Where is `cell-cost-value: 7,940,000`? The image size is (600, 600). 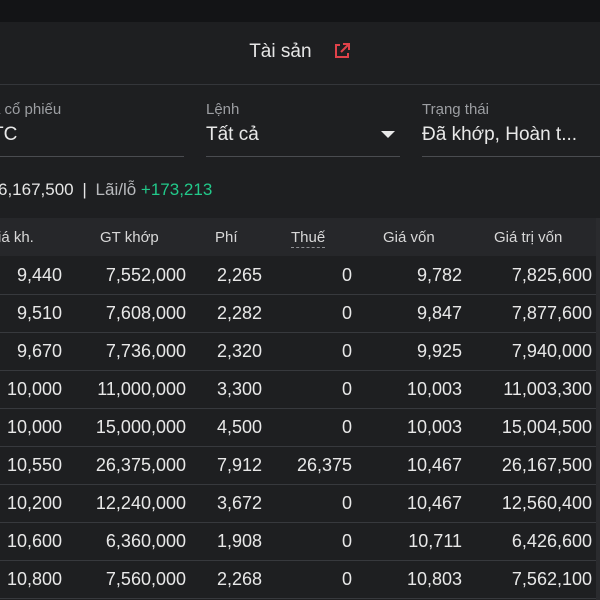 cell-cost-value: 7,940,000 is located at coordinates (551, 351).